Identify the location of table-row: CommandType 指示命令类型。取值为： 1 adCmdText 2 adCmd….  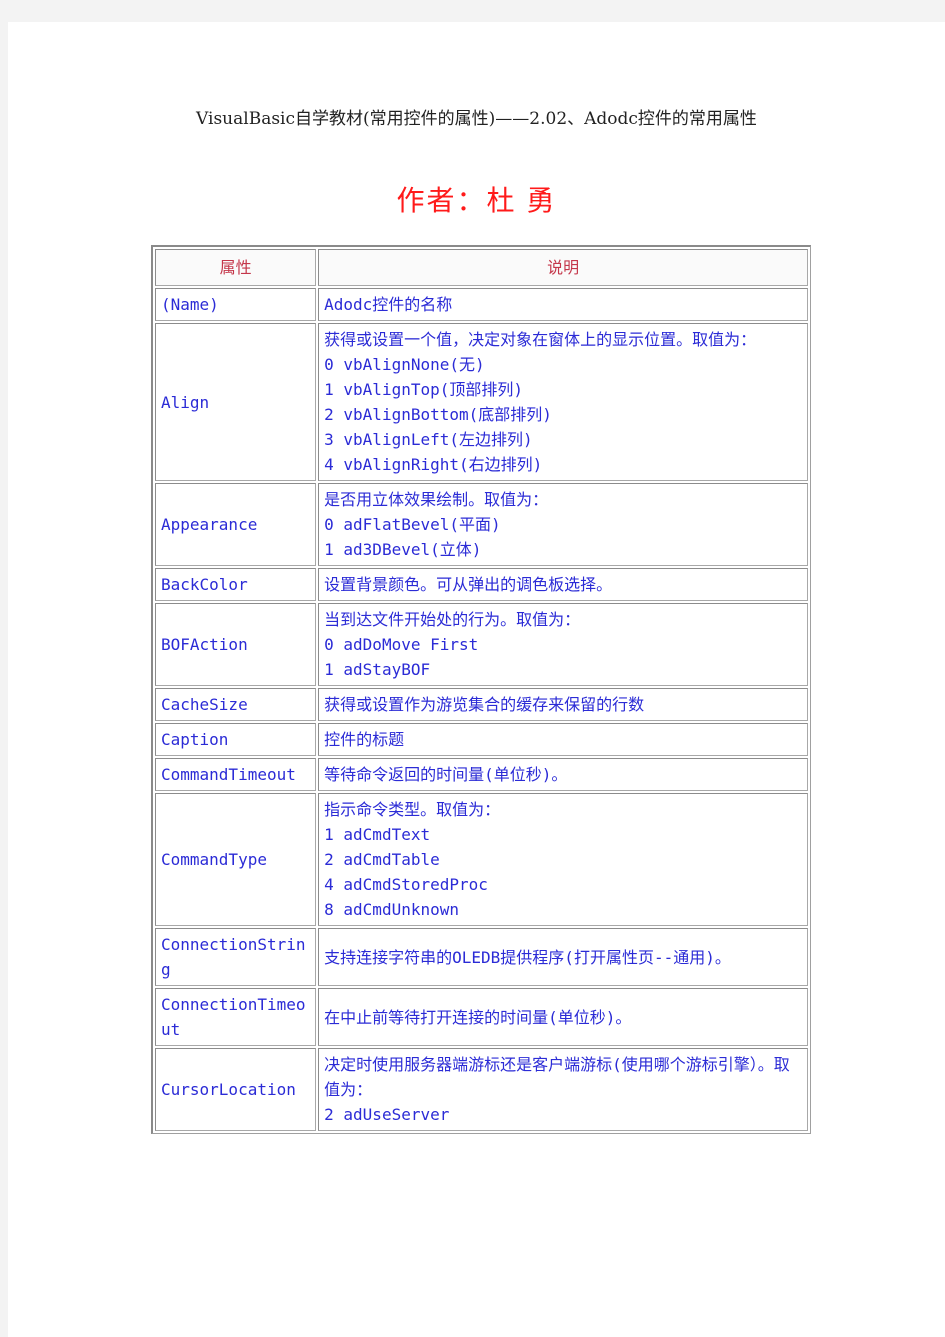
(481, 859).